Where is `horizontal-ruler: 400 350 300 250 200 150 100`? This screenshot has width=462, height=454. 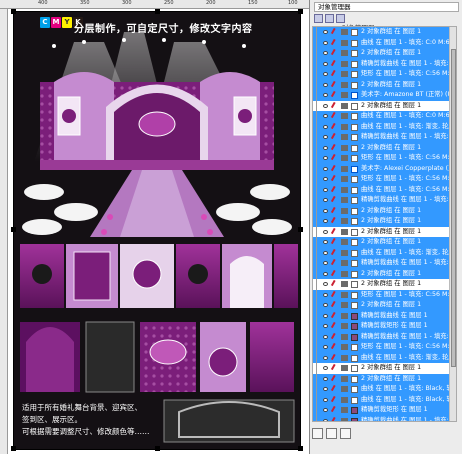 horizontal-ruler: 400 350 300 250 200 150 100 is located at coordinates (154, 4).